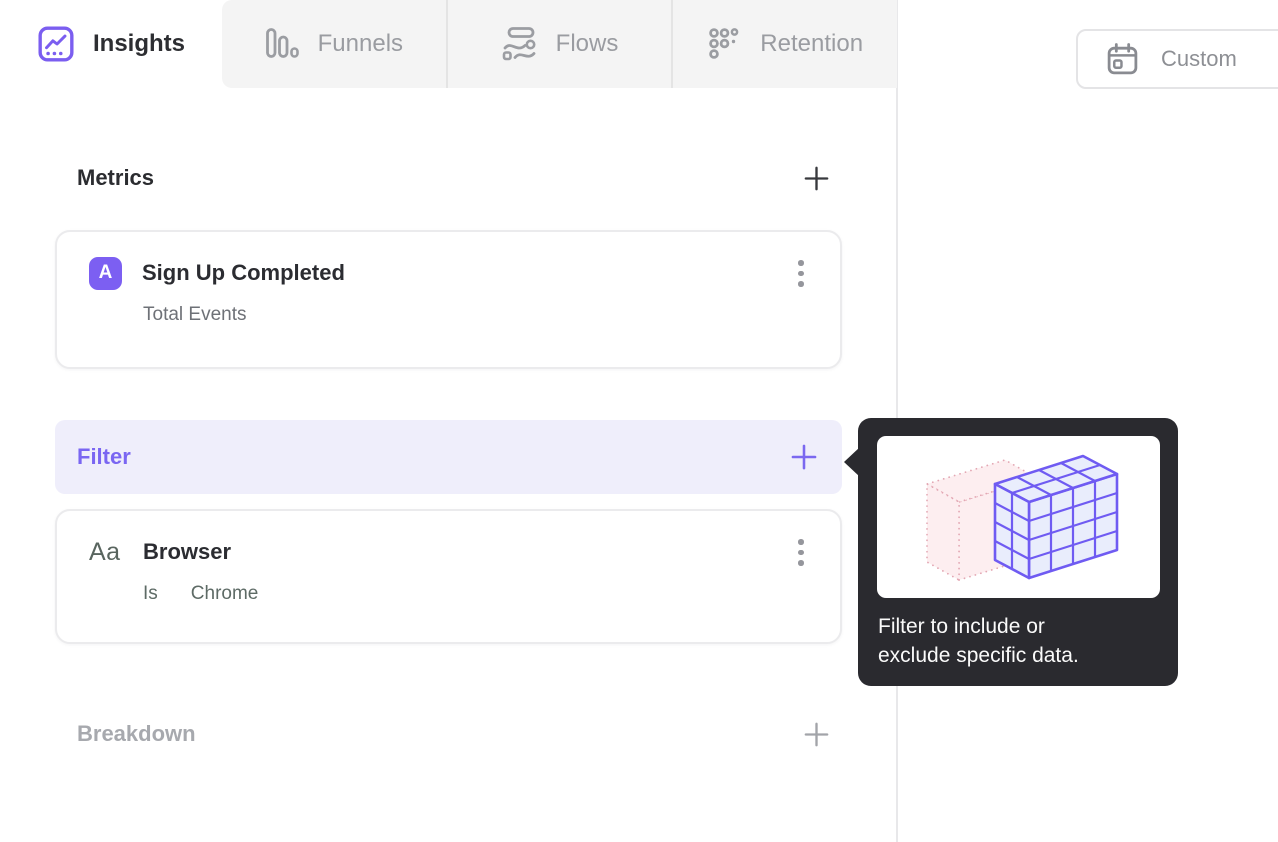  I want to click on add-breakdown-button, so click(816, 734).